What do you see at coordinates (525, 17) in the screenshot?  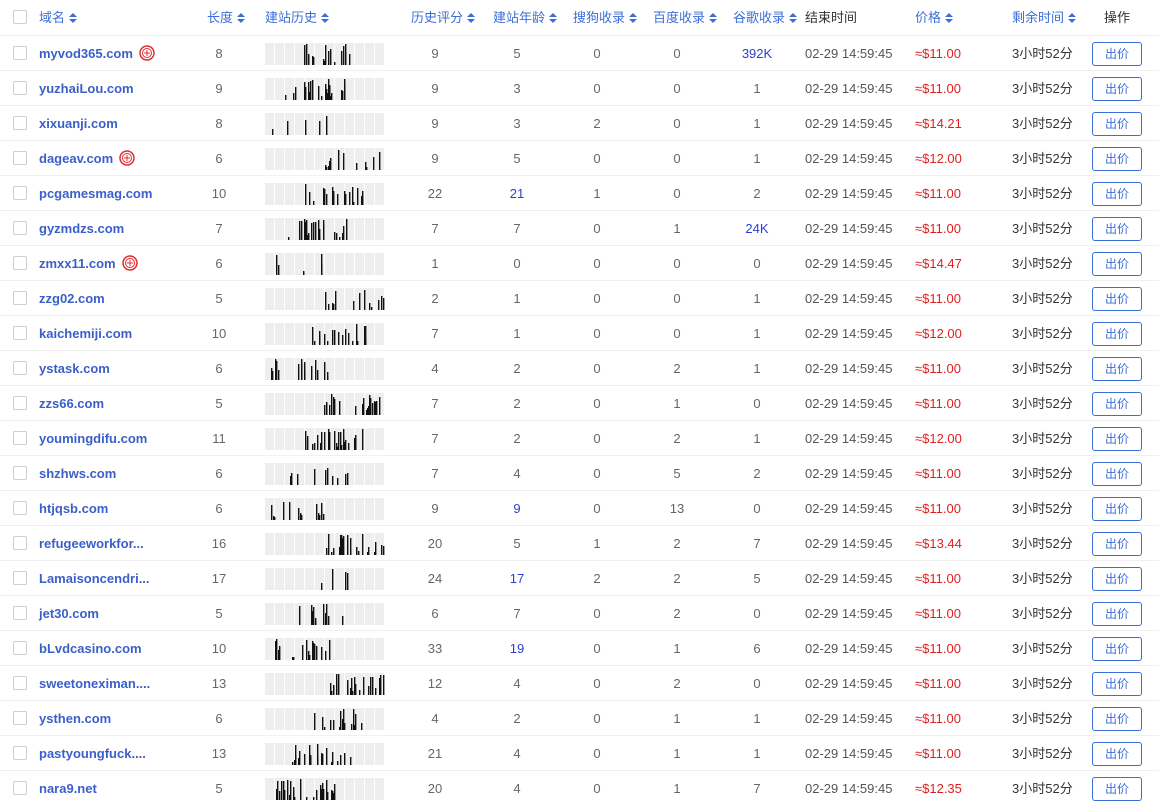 I see `header-age: 建站年龄` at bounding box center [525, 17].